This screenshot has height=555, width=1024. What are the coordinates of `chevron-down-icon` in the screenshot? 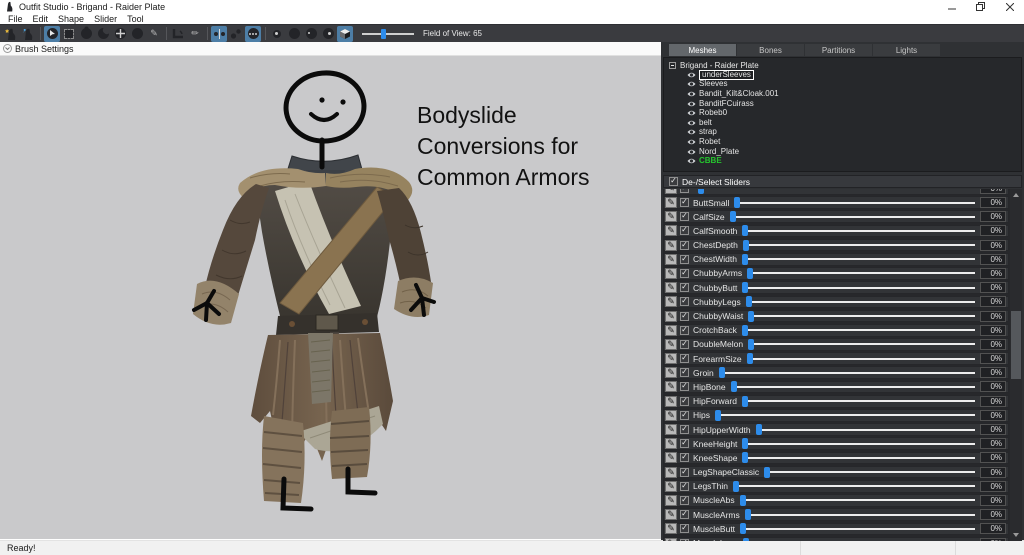 It's located at (7, 48).